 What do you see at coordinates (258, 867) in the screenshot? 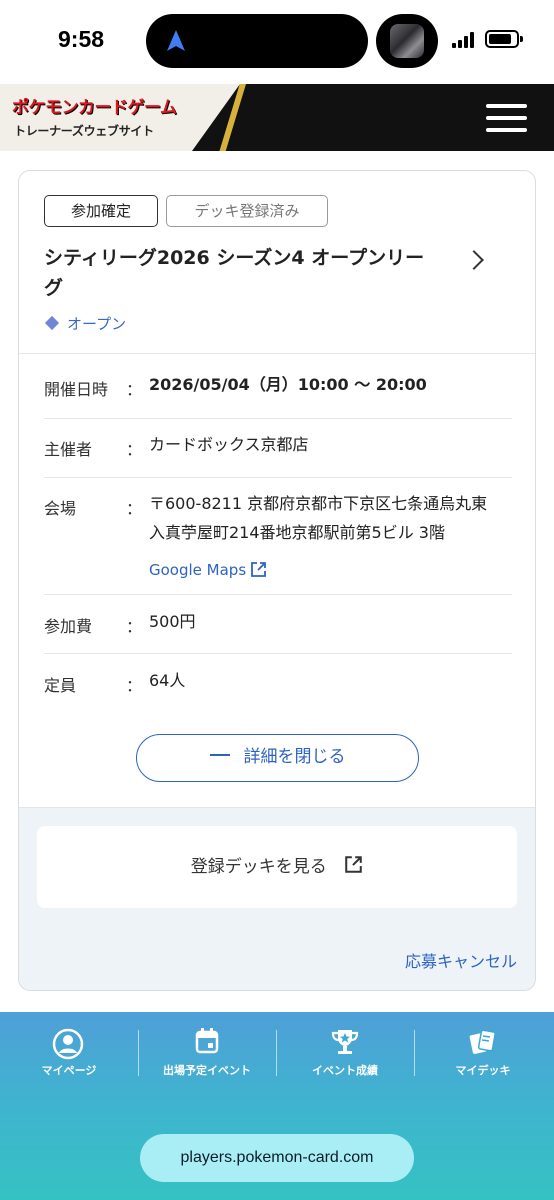
I see `view-deck-label: 登録デッキを見る` at bounding box center [258, 867].